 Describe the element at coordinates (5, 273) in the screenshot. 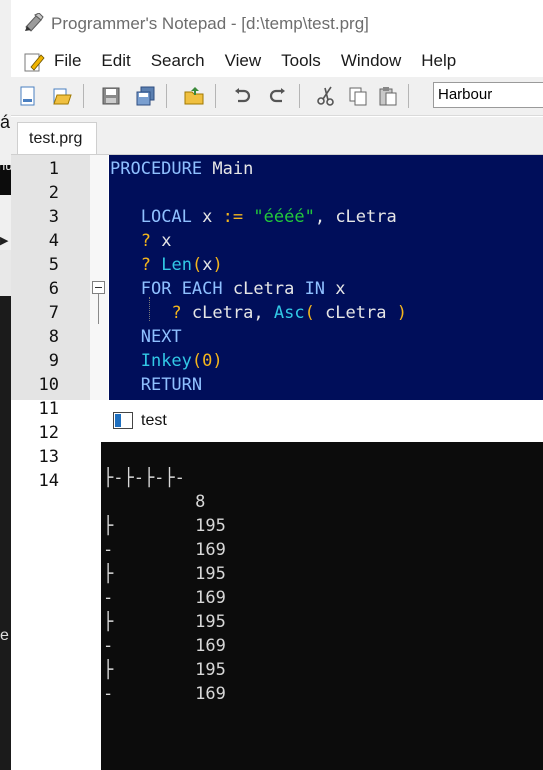

I see `background-window-area` at that location.